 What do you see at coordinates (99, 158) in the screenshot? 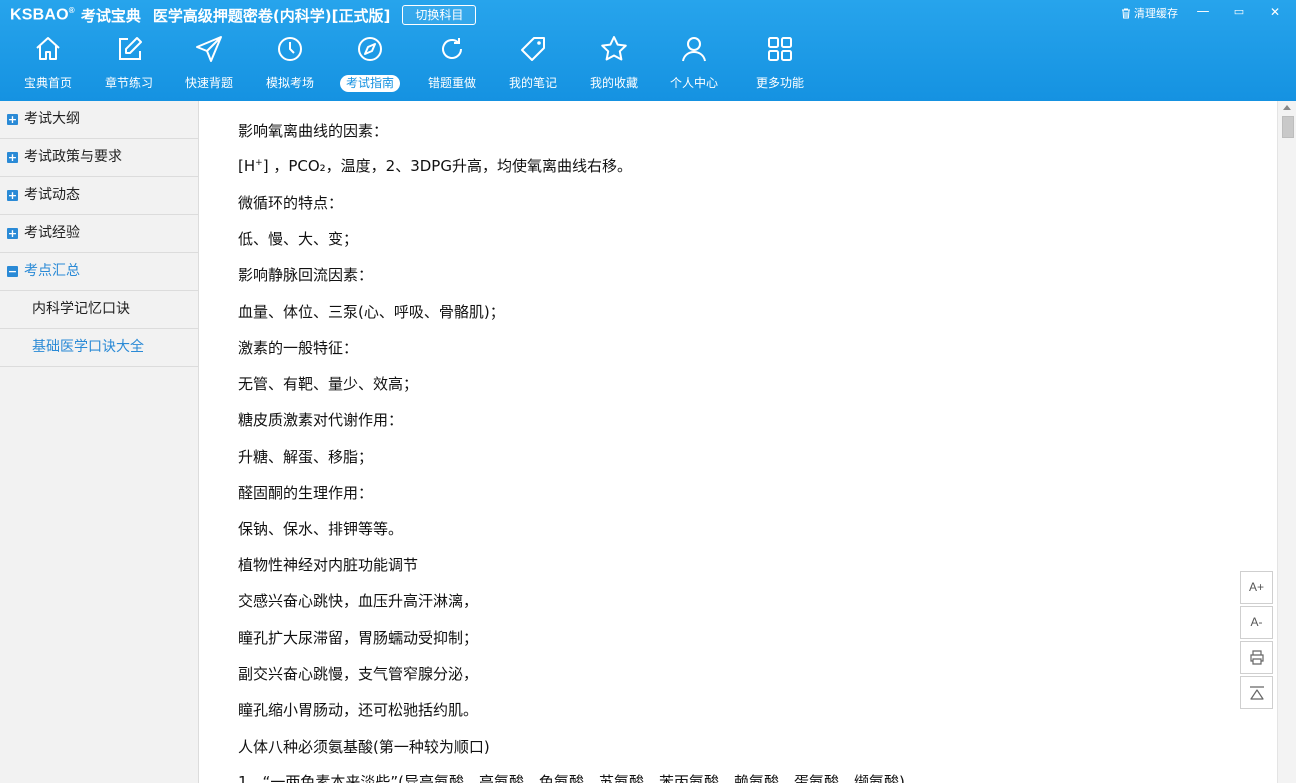
I see `sidebar-item-exam-policy: + 考试政策与要求` at bounding box center [99, 158].